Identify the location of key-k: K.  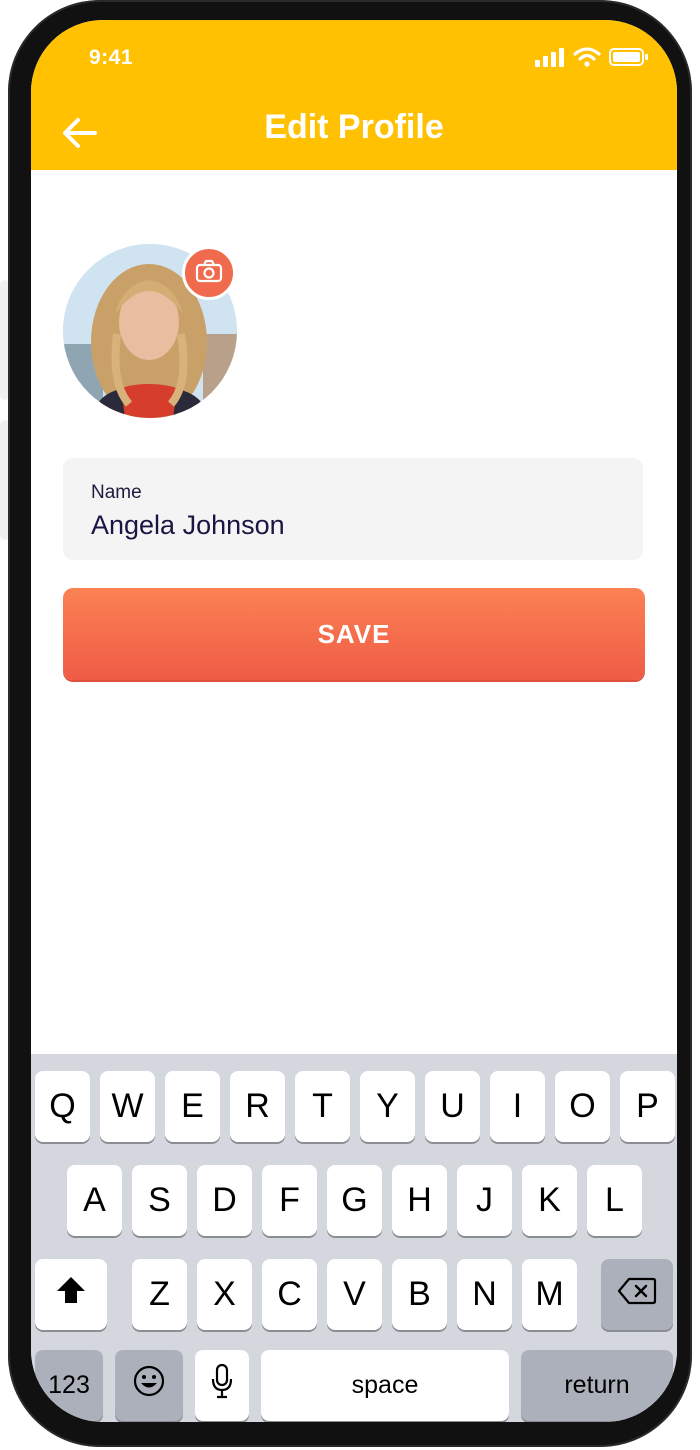
(549, 1200).